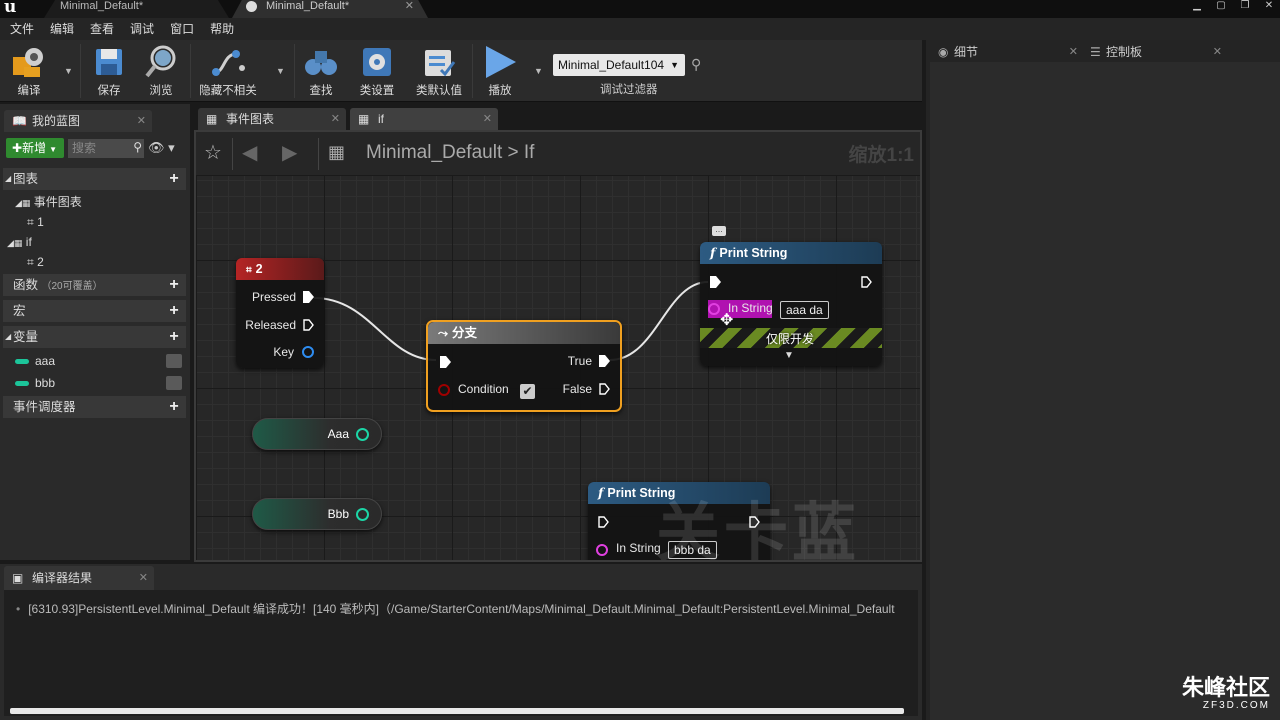 The image size is (1280, 720). Describe the element at coordinates (174, 285) in the screenshot. I see `add-function-icon: +` at that location.